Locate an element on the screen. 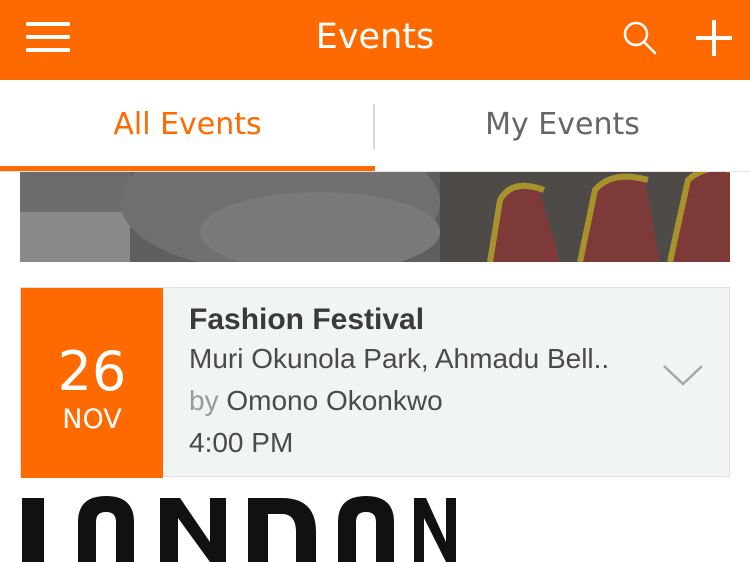 Image resolution: width=750 pixels, height=562 pixels. event-time: 4:00 PM is located at coordinates (241, 442).